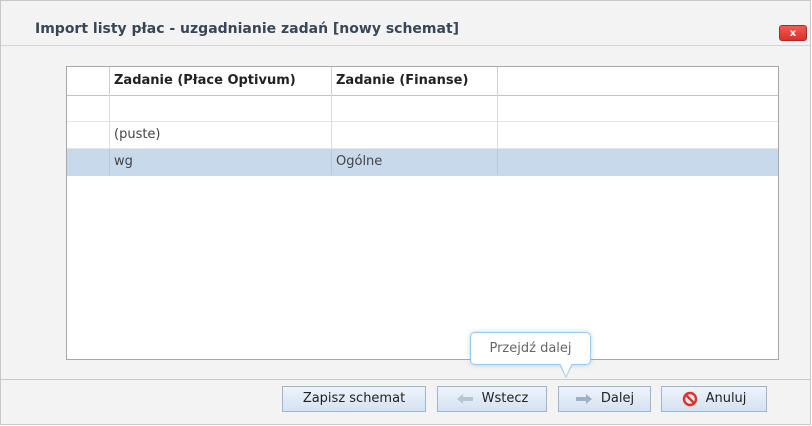 The width and height of the screenshot is (812, 426). What do you see at coordinates (221, 108) in the screenshot?
I see `source-task-cell` at bounding box center [221, 108].